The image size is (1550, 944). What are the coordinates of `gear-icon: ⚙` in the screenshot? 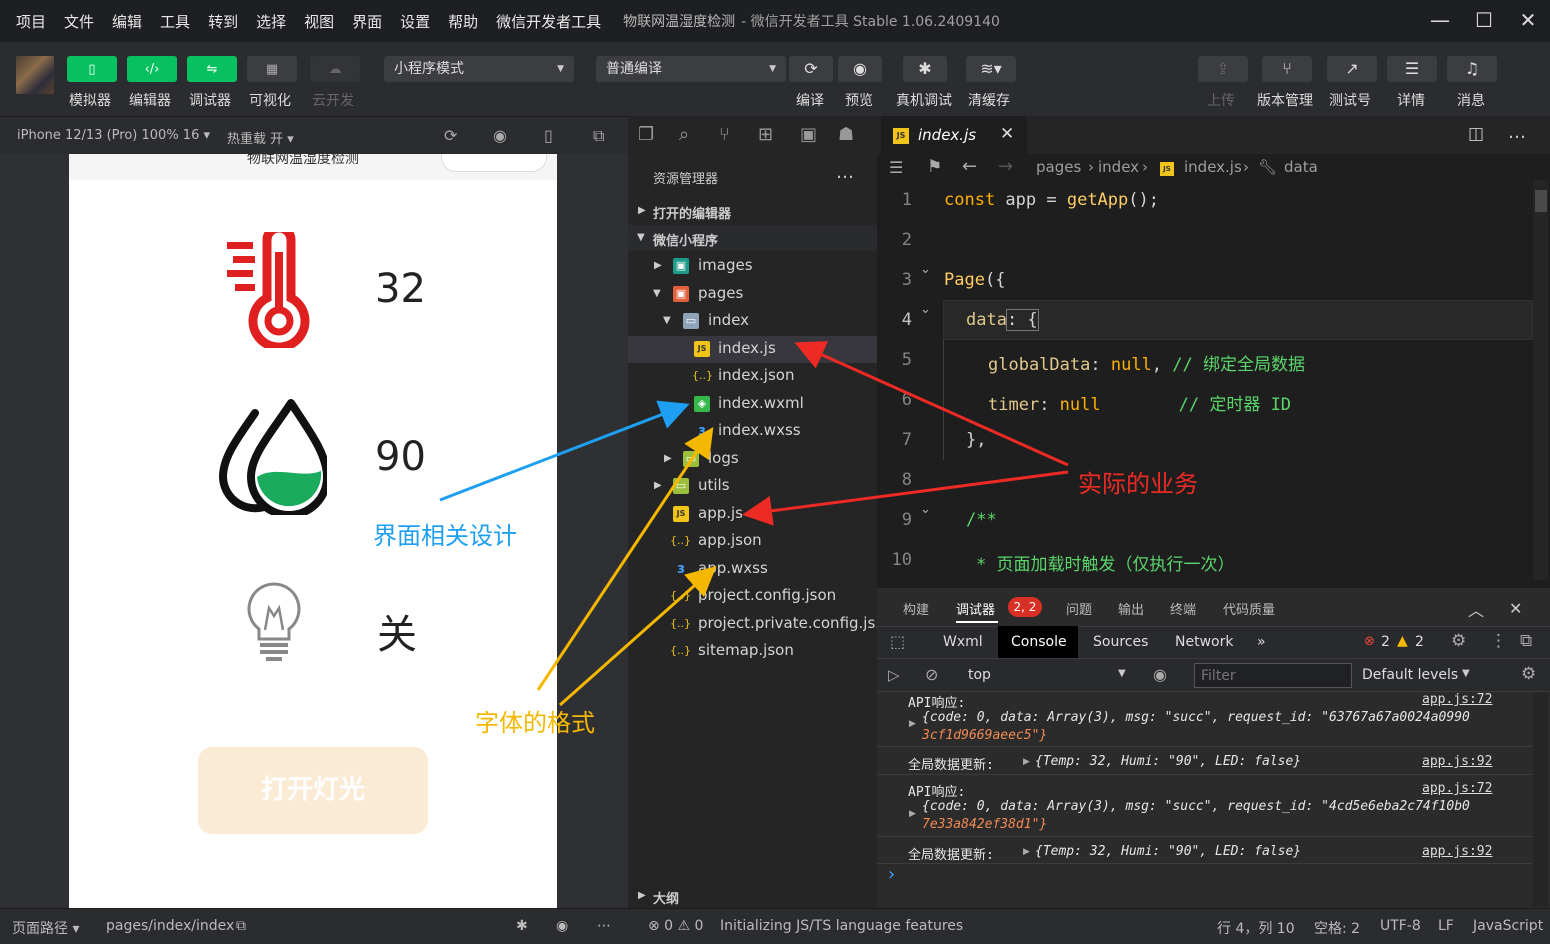 It's located at (1458, 641).